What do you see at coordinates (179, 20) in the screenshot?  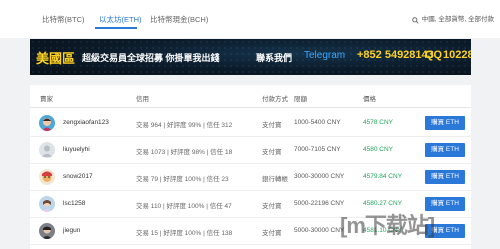 I see `tab-bch: 比特幣現金(BCH)` at bounding box center [179, 20].